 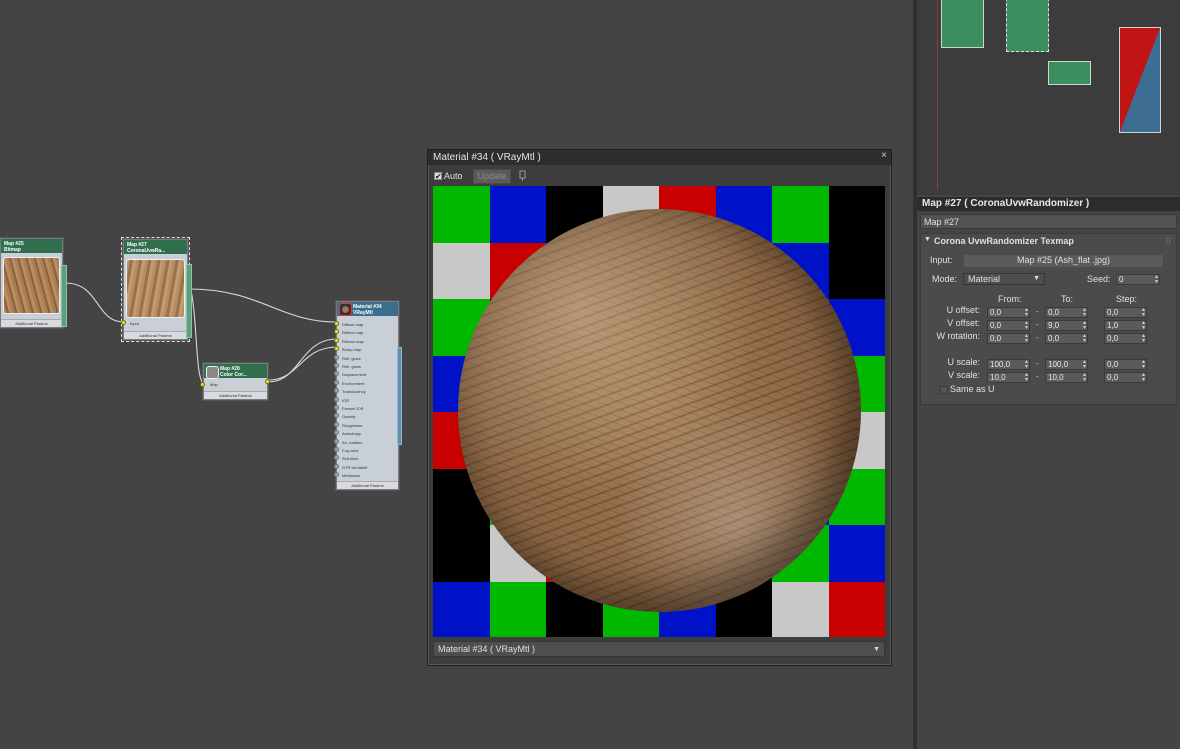 What do you see at coordinates (354, 392) in the screenshot?
I see `slot-label: Translucency` at bounding box center [354, 392].